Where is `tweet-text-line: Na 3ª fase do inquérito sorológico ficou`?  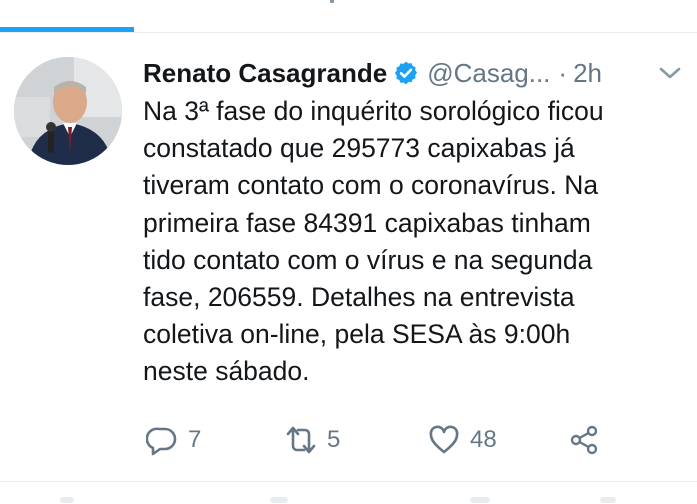 tweet-text-line: Na 3ª fase do inquérito sorológico ficou is located at coordinates (373, 111).